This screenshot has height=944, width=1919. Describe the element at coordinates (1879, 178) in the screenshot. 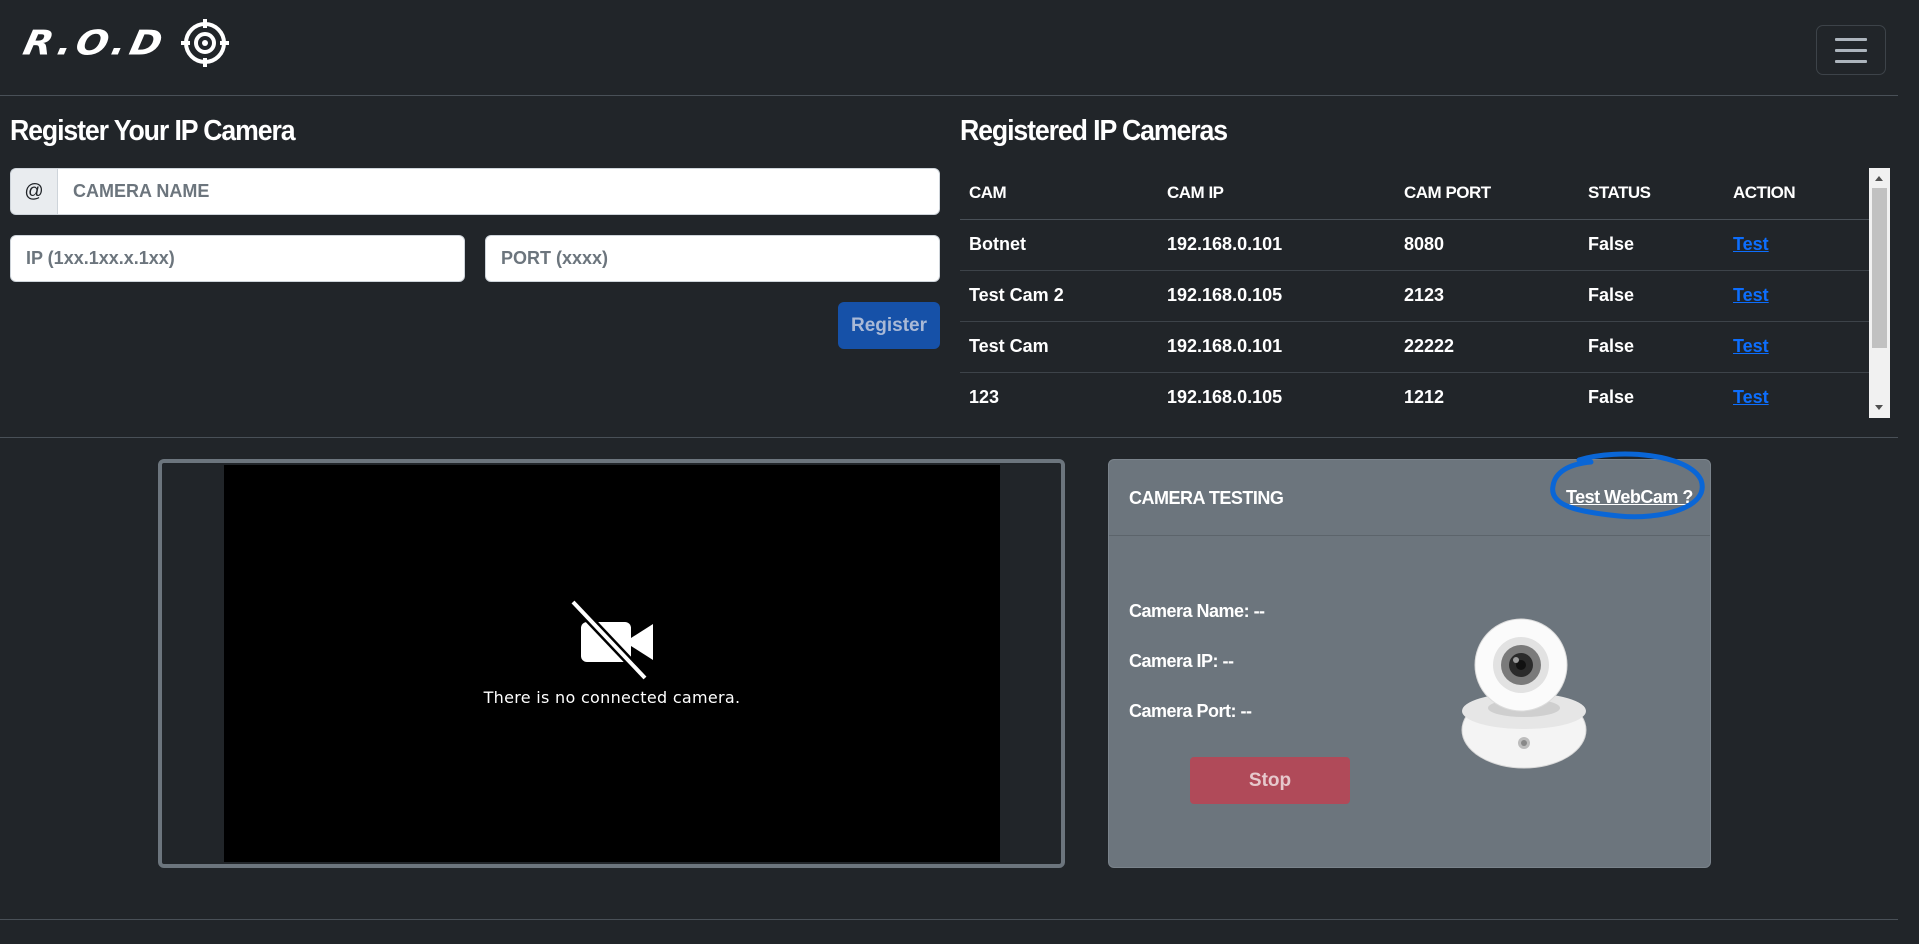

I see `scroll-up-icon` at that location.